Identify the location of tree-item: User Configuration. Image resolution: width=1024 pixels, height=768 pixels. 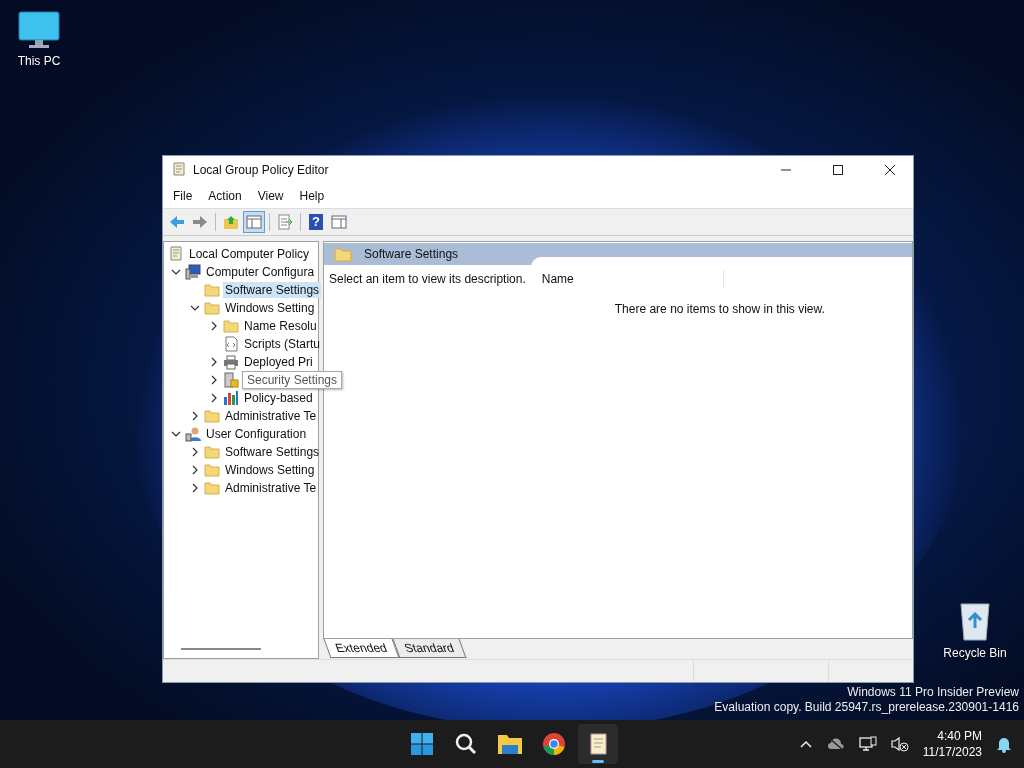
(256, 434).